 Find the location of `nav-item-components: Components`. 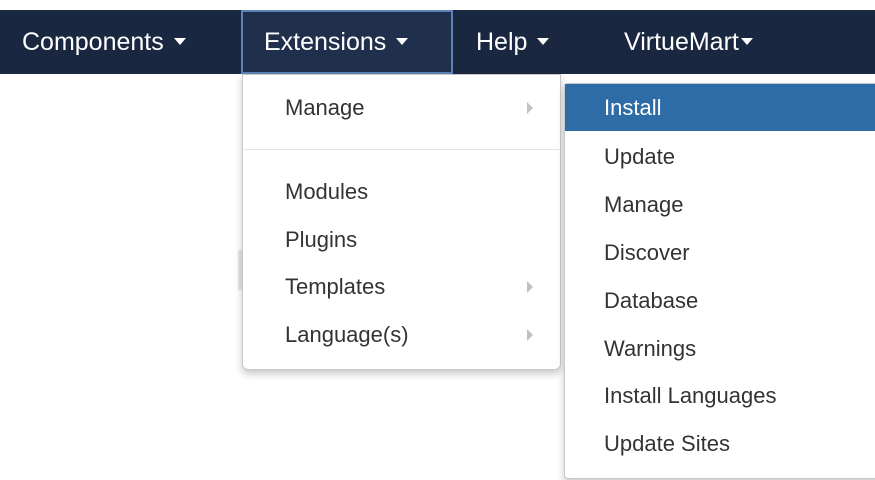

nav-item-components: Components is located at coordinates (104, 42).